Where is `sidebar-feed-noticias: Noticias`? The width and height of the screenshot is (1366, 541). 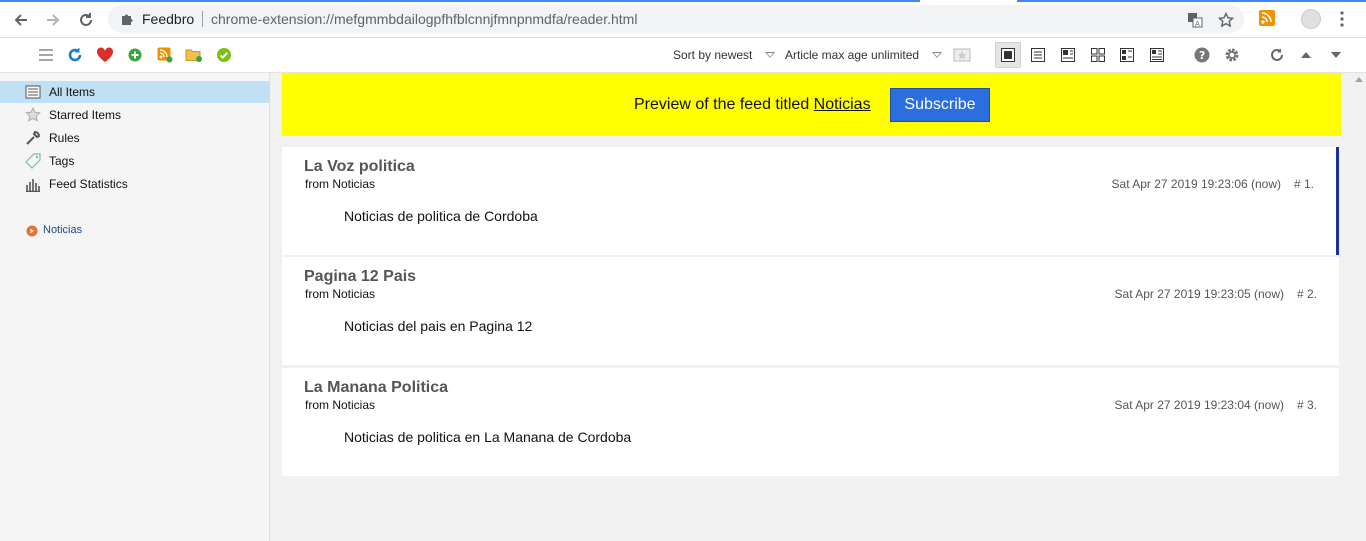 sidebar-feed-noticias: Noticias is located at coordinates (135, 231).